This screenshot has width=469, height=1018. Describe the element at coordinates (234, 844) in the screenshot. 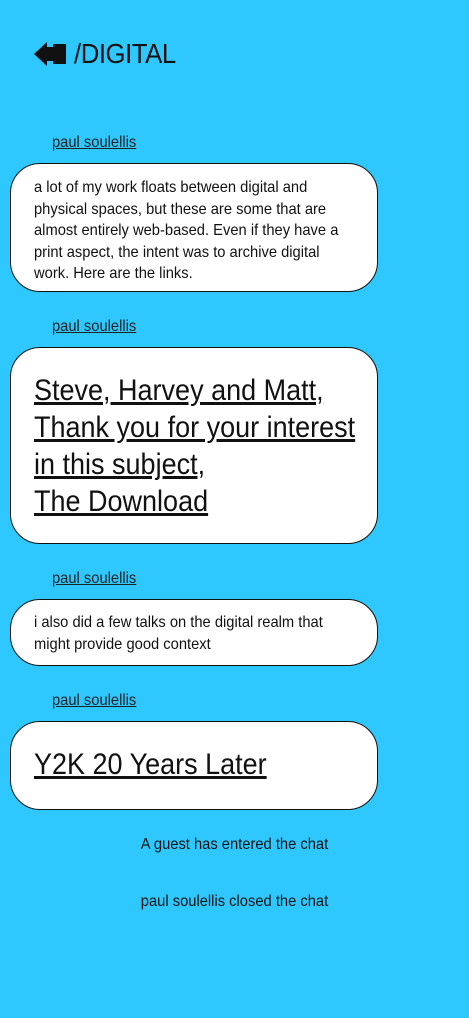

I see `system-message-guest-entered: A guest has entered the chat` at that location.